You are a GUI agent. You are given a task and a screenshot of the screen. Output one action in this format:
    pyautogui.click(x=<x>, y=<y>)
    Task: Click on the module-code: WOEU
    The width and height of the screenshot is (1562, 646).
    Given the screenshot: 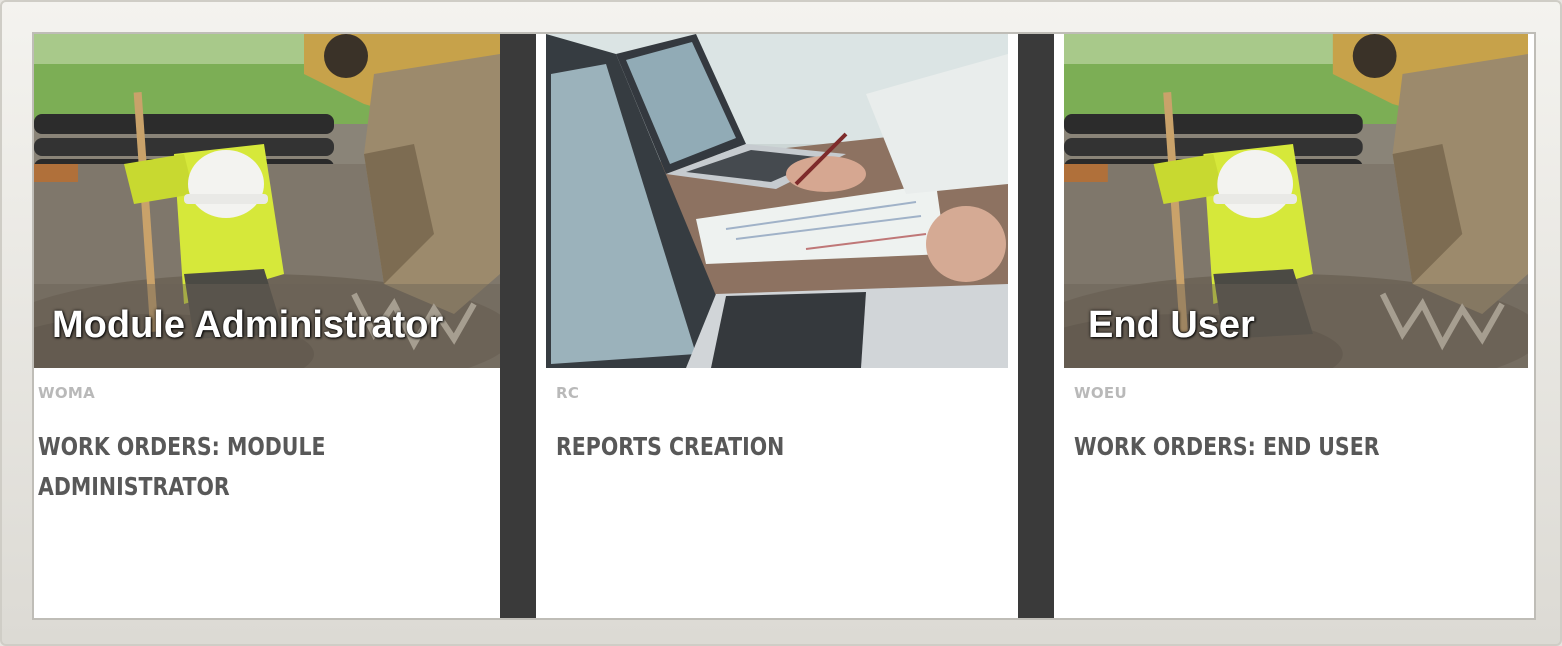 What is the action you would take?
    pyautogui.click(x=1100, y=393)
    